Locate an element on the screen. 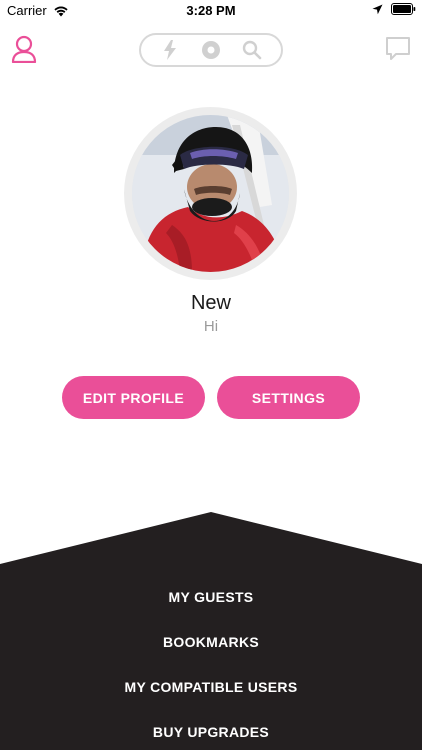 Image resolution: width=422 pixels, height=750 pixels. avatar-ring is located at coordinates (210, 193).